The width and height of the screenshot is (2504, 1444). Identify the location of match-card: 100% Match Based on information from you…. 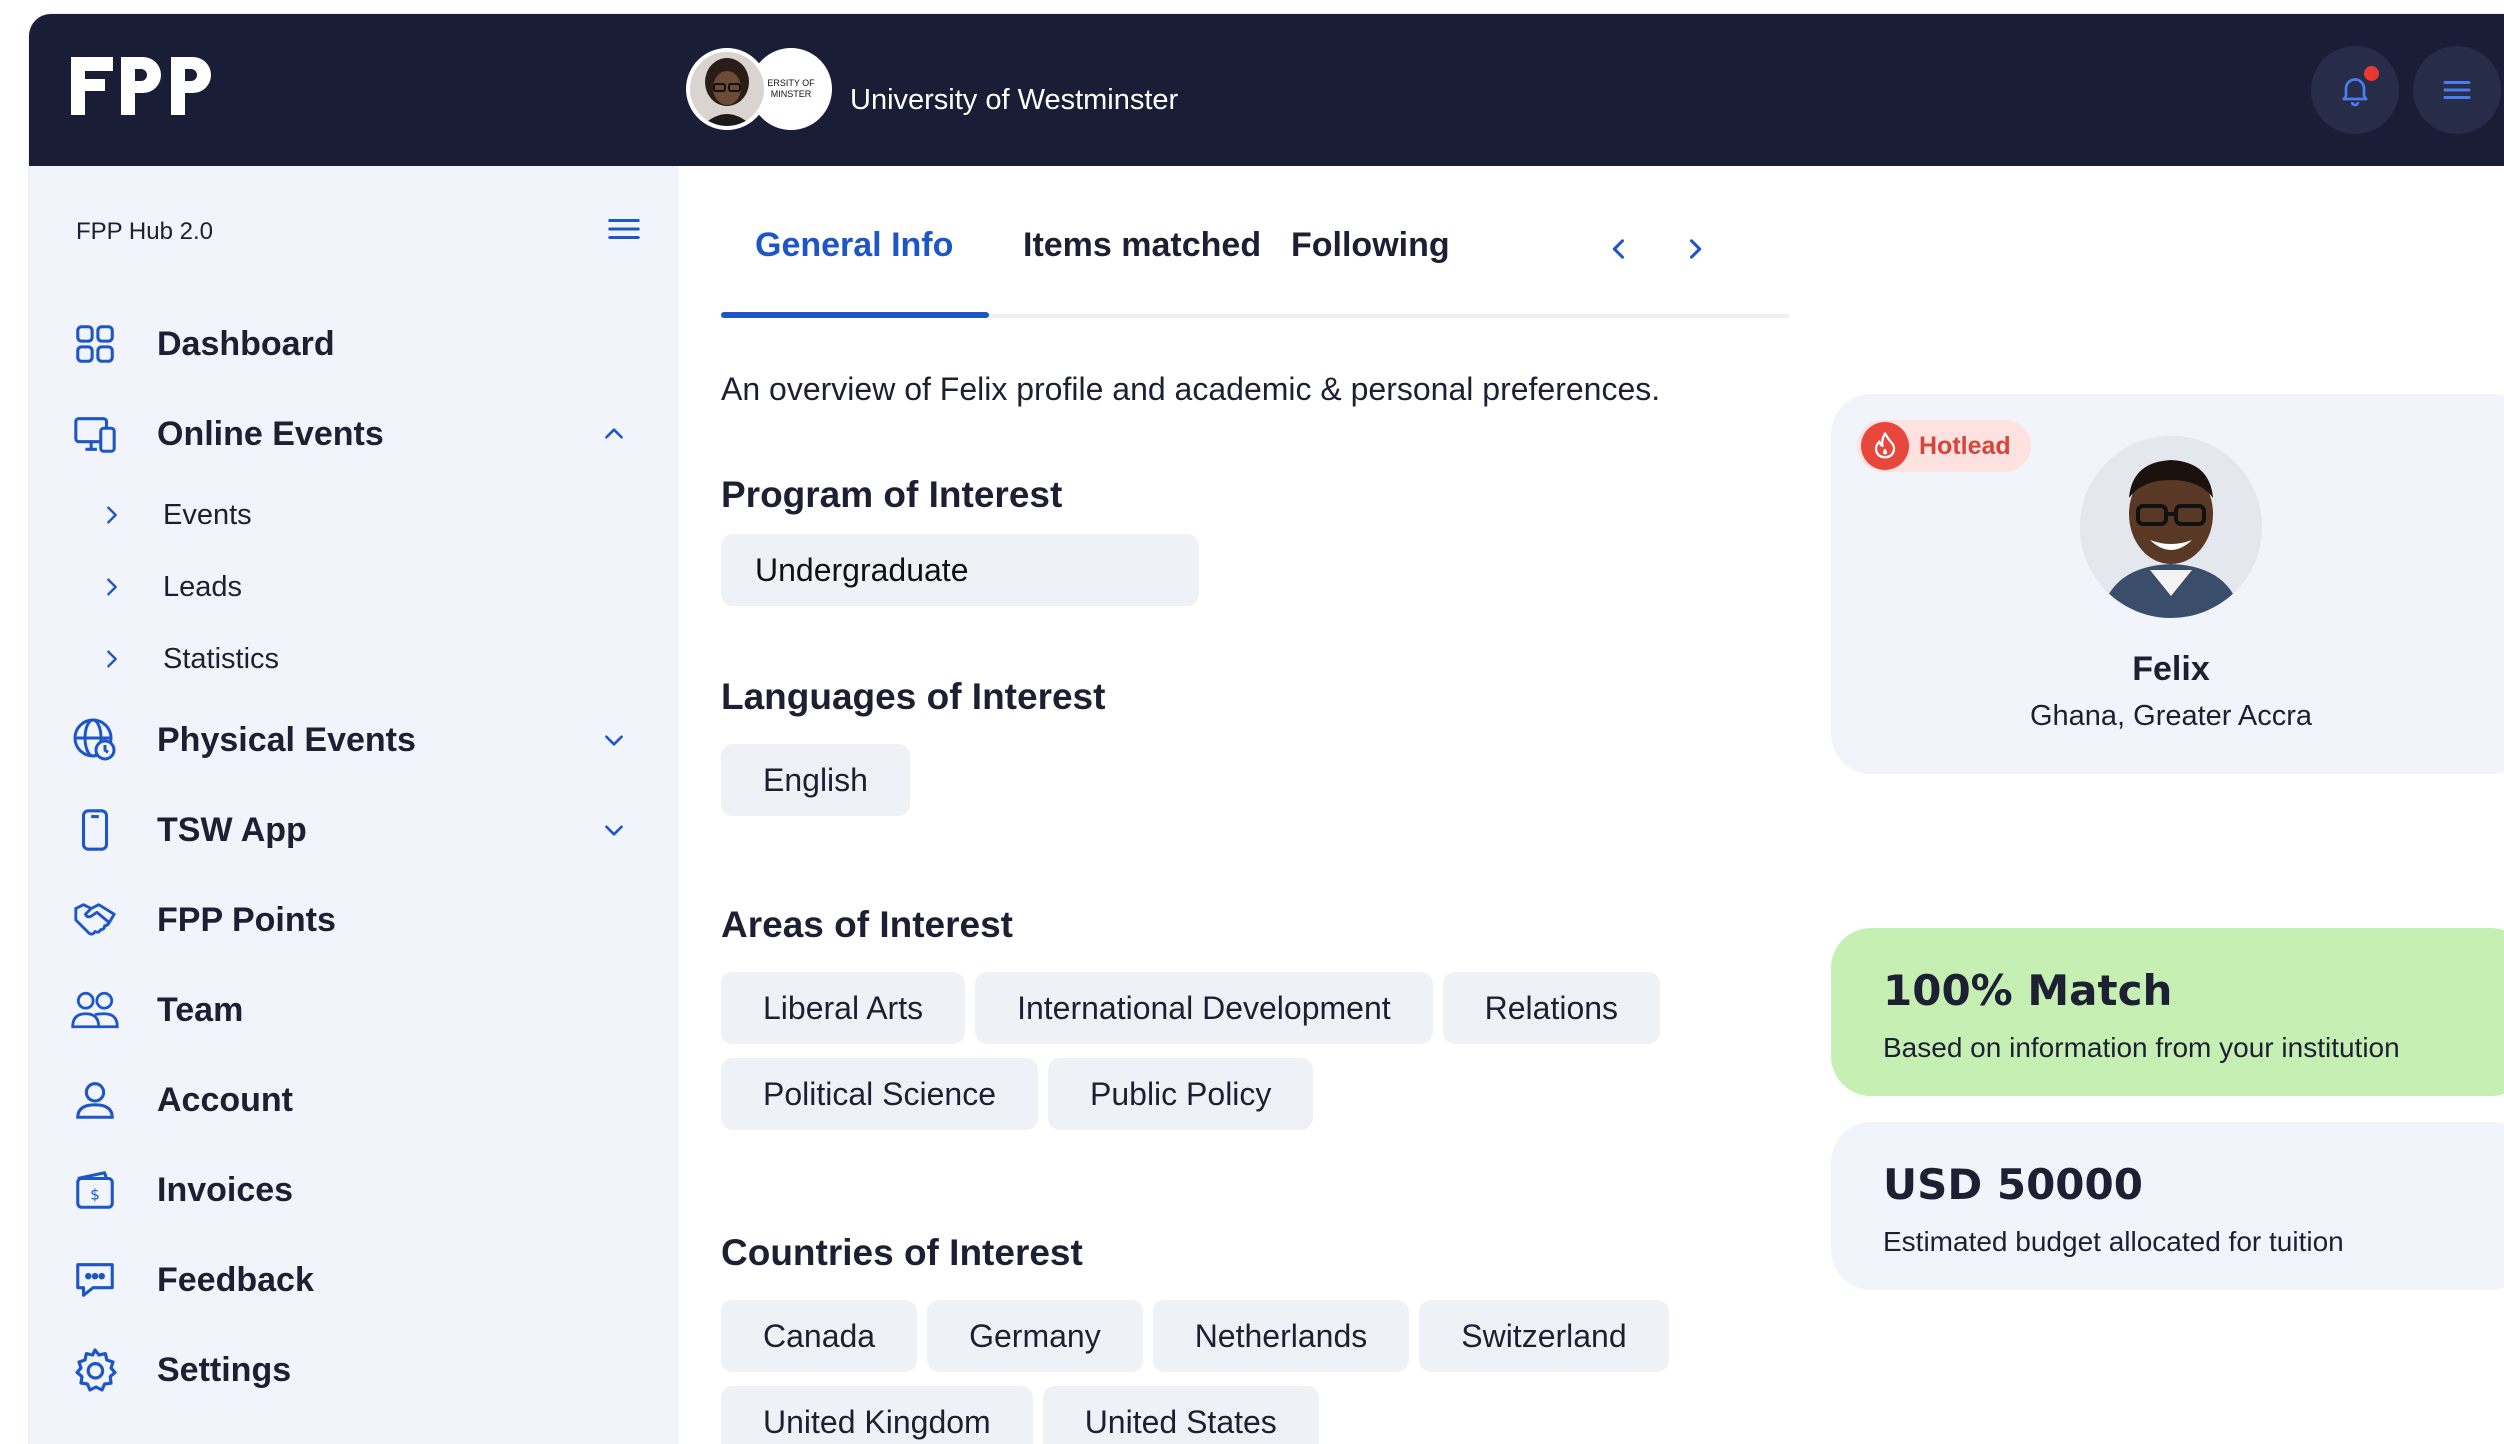
(2167, 1012).